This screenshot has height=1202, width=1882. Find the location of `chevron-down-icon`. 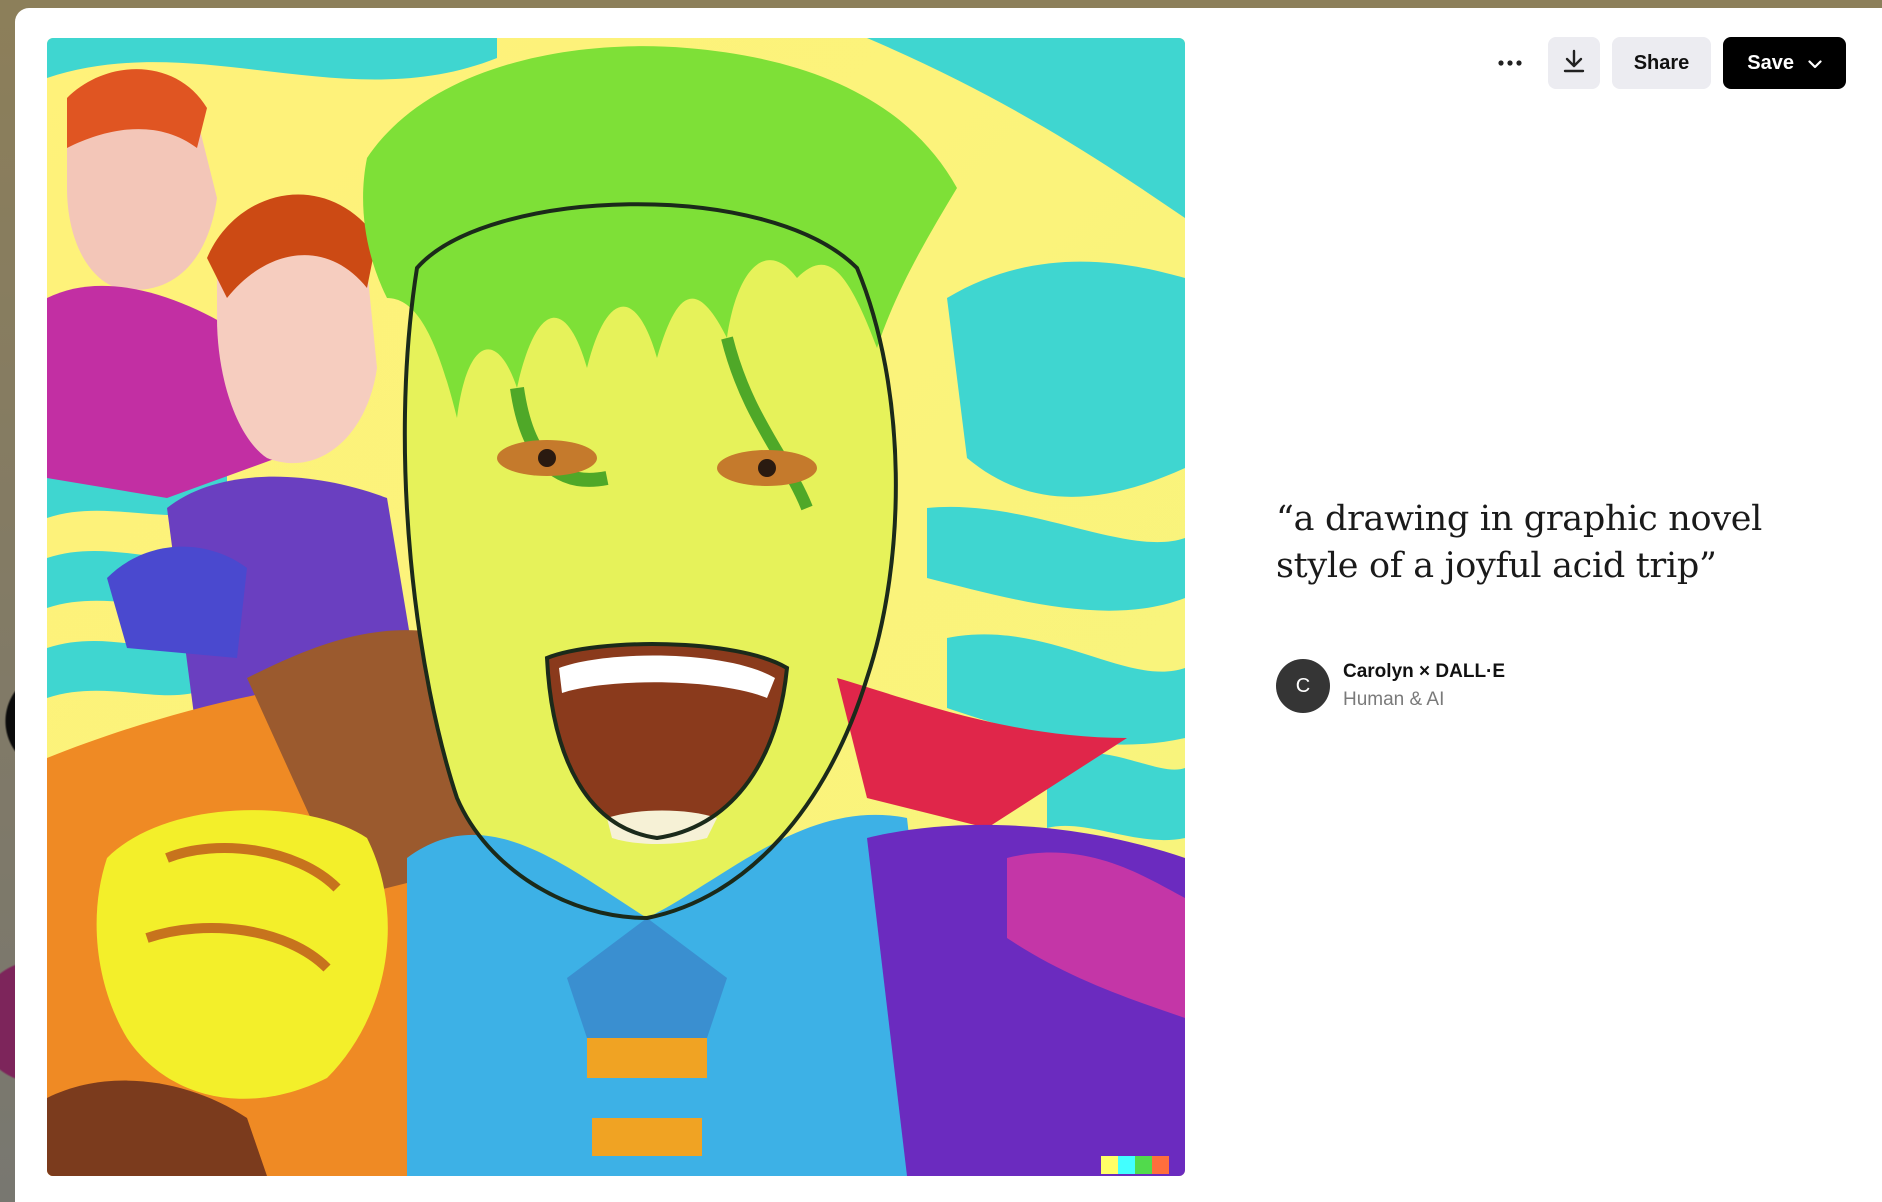

chevron-down-icon is located at coordinates (1815, 63).